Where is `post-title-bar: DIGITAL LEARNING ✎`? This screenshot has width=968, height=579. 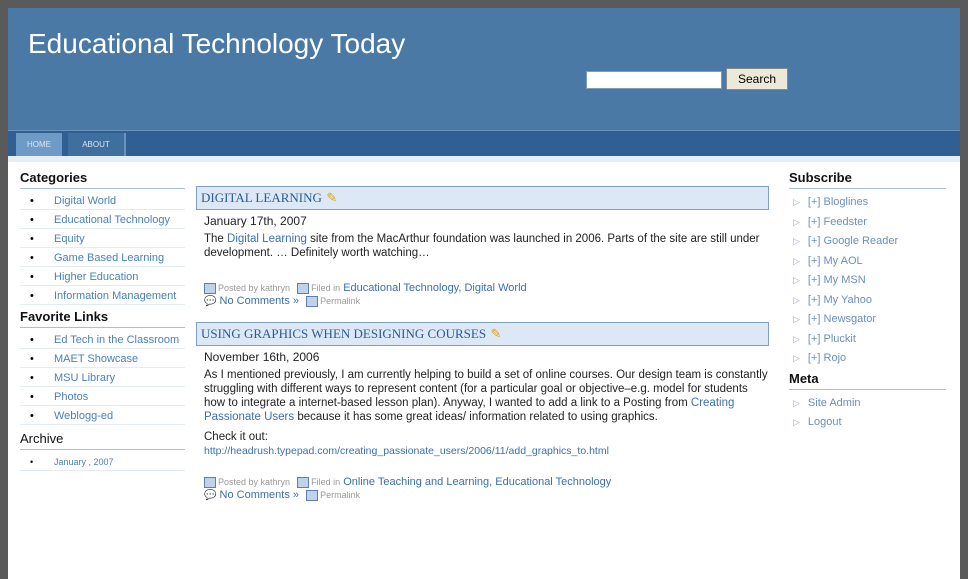
post-title-bar: DIGITAL LEARNING ✎ is located at coordinates (482, 198).